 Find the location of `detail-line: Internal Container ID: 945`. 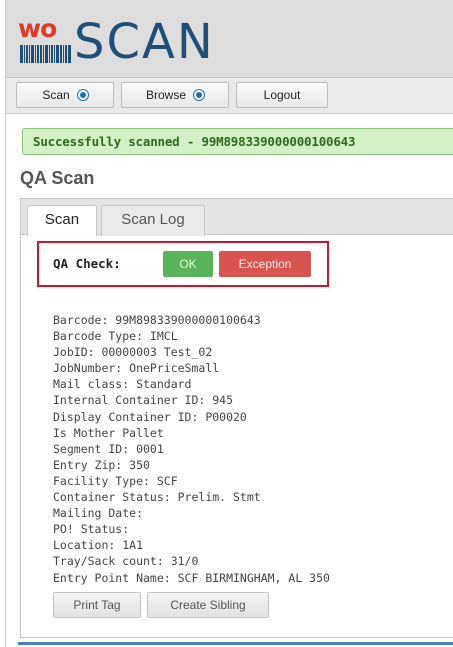

detail-line: Internal Container ID: 945 is located at coordinates (143, 400).